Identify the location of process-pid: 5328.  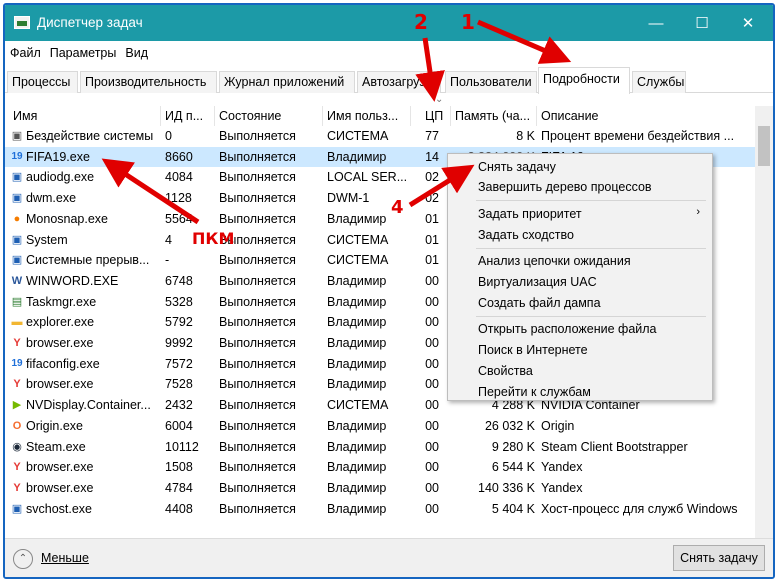
(179, 301).